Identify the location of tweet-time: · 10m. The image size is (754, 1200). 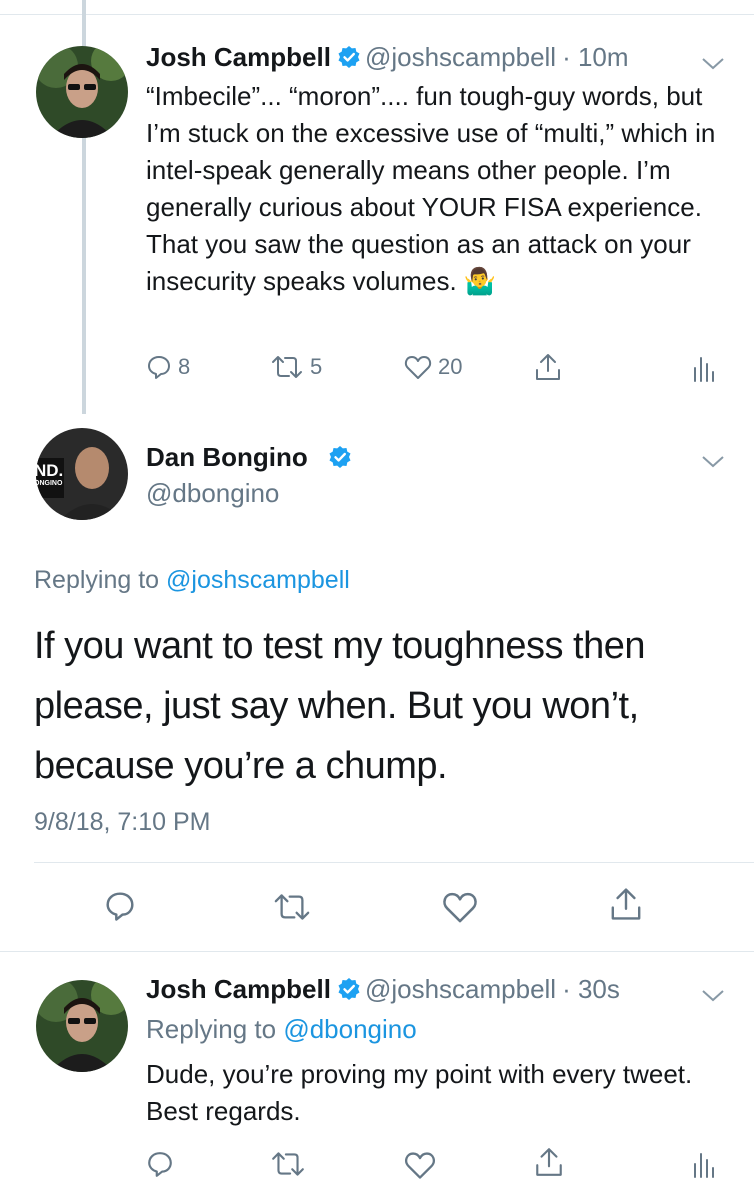
(595, 57).